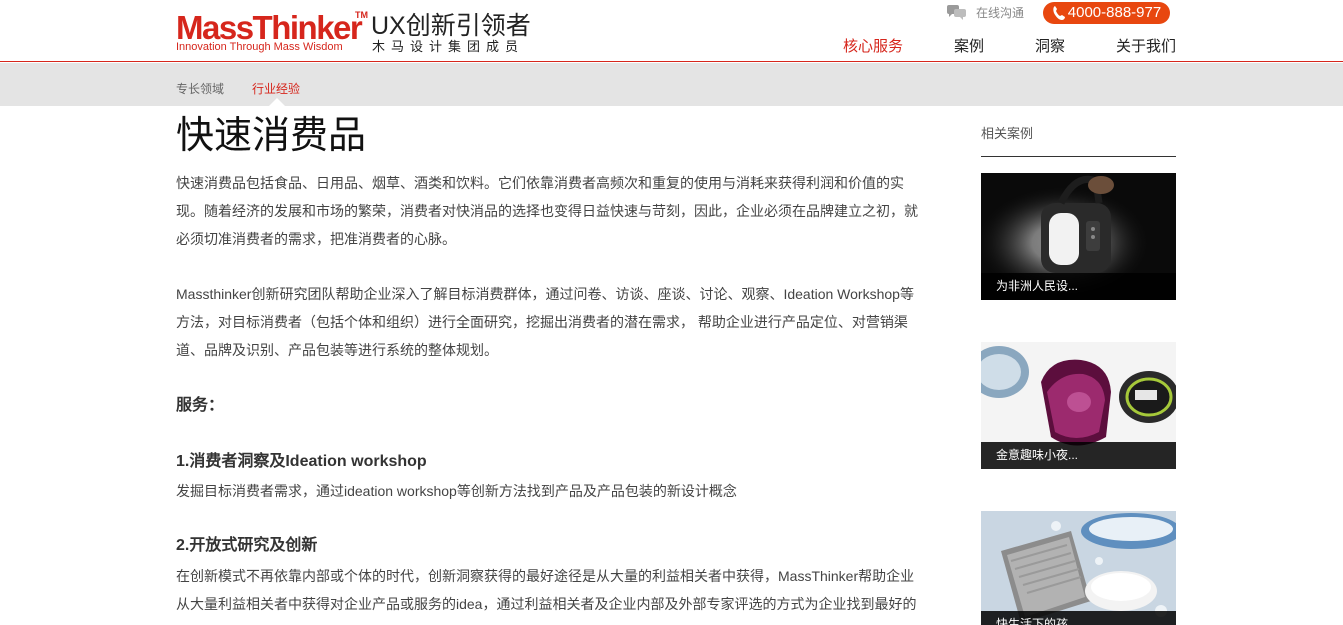  Describe the element at coordinates (1114, 12) in the screenshot. I see `phone-number: 4000-888-977` at that location.